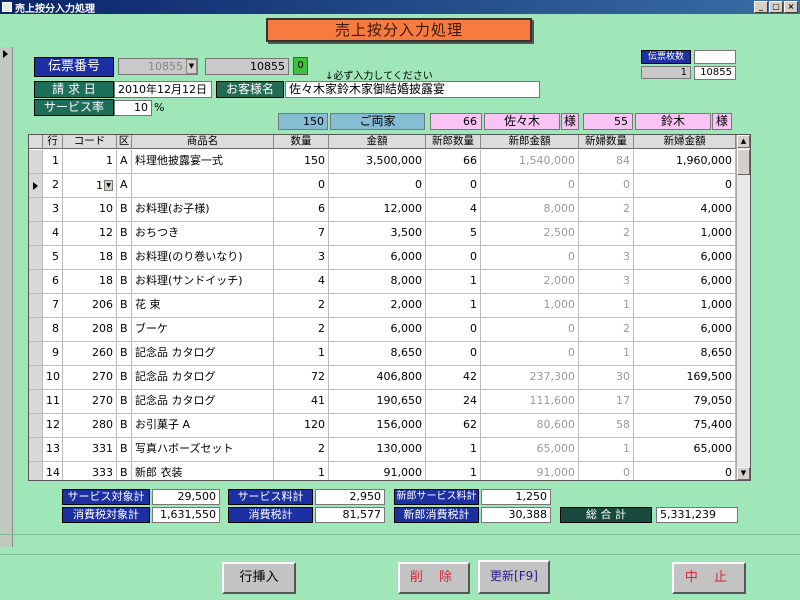  Describe the element at coordinates (90, 401) in the screenshot. I see `row-code: 270` at that location.